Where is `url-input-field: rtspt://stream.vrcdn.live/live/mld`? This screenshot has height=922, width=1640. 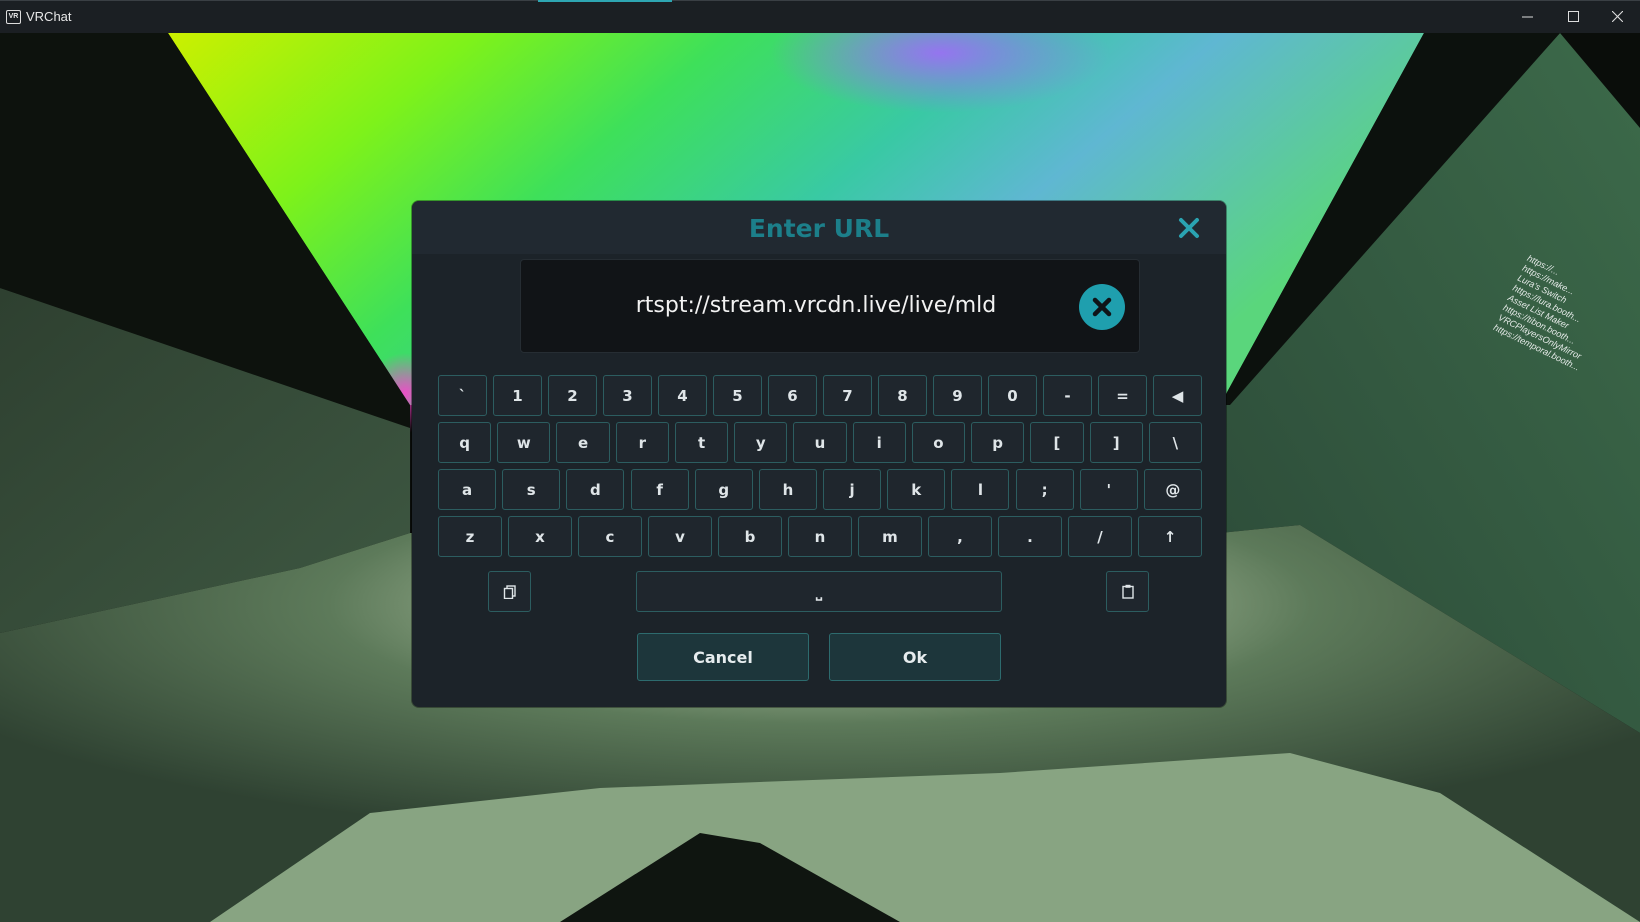
url-input-field: rtspt://stream.vrcdn.live/live/mld is located at coordinates (830, 306).